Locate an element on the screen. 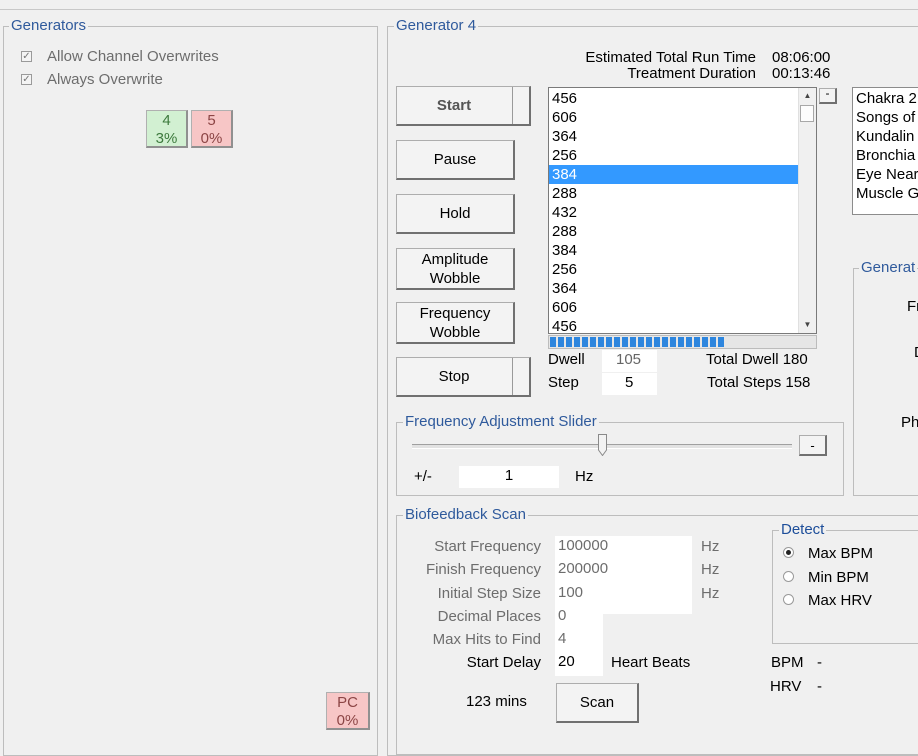 The height and width of the screenshot is (756, 918). bpm-label: BPM is located at coordinates (787, 662).